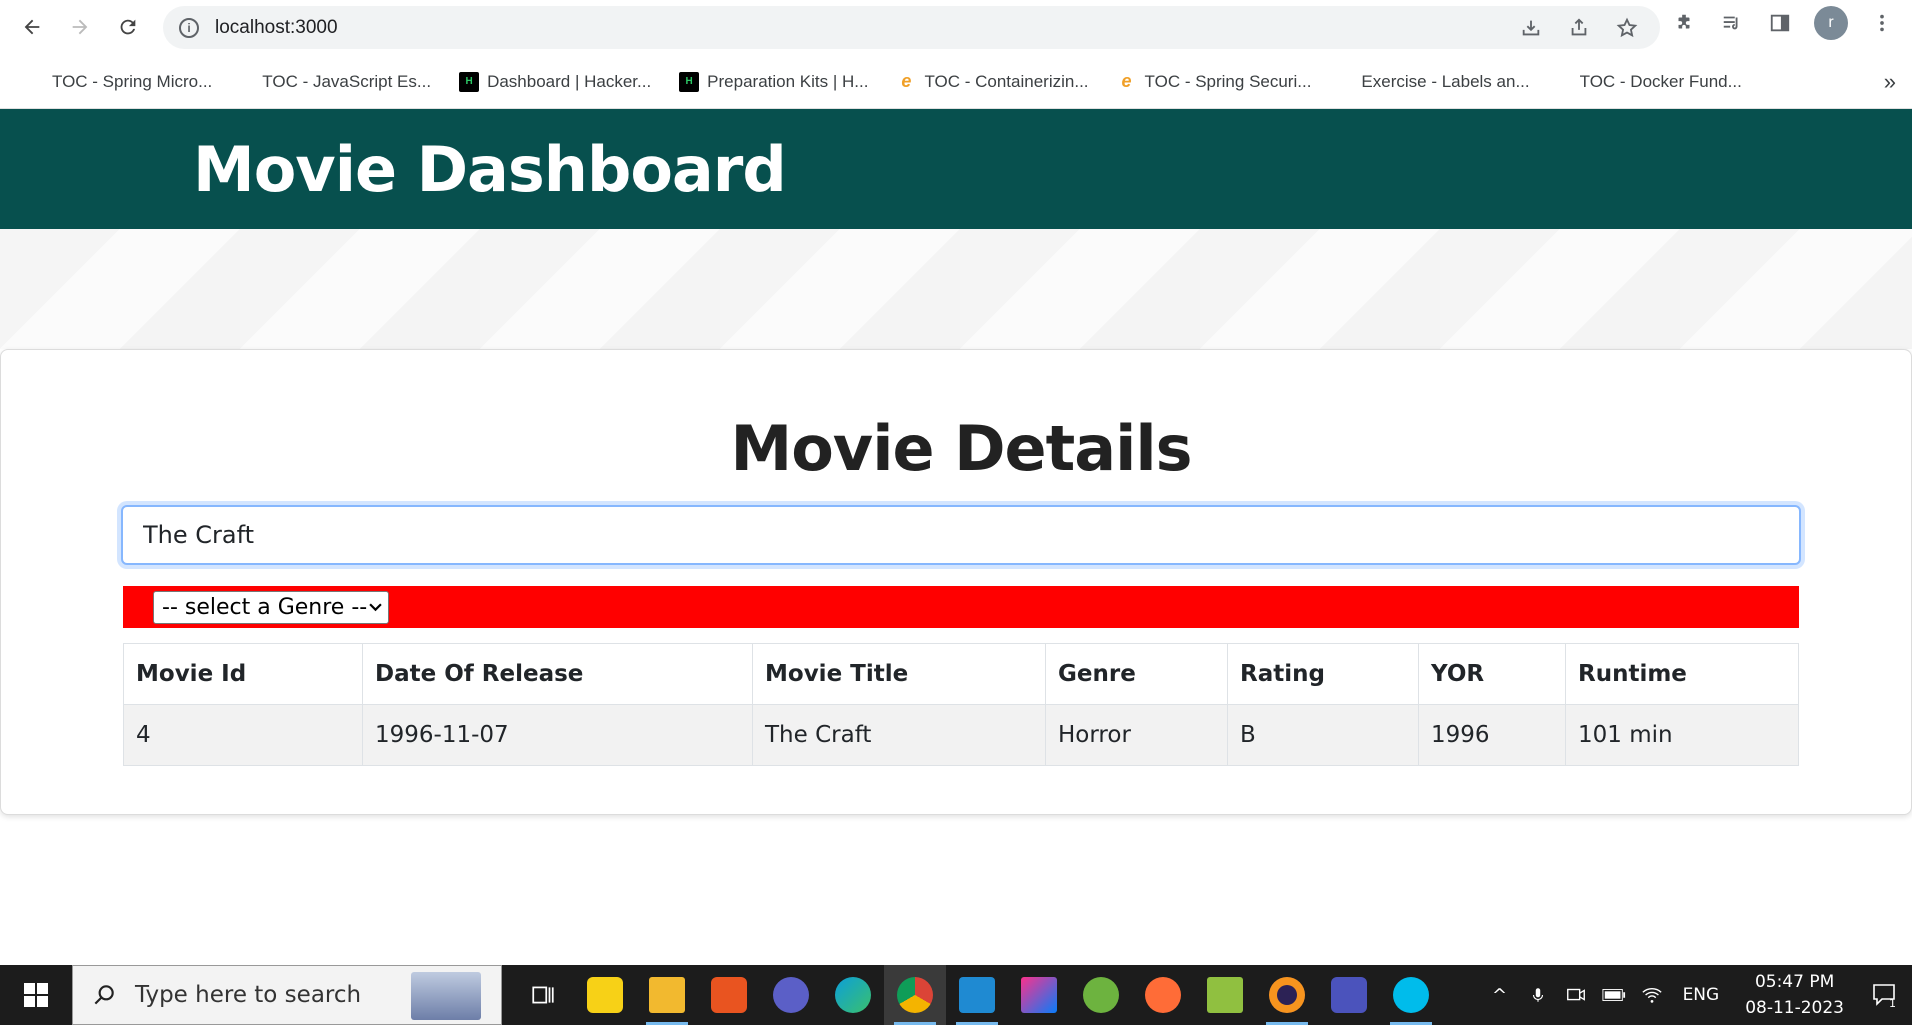  What do you see at coordinates (1890, 82) in the screenshot?
I see `bookmarks-overflow-icon: »` at bounding box center [1890, 82].